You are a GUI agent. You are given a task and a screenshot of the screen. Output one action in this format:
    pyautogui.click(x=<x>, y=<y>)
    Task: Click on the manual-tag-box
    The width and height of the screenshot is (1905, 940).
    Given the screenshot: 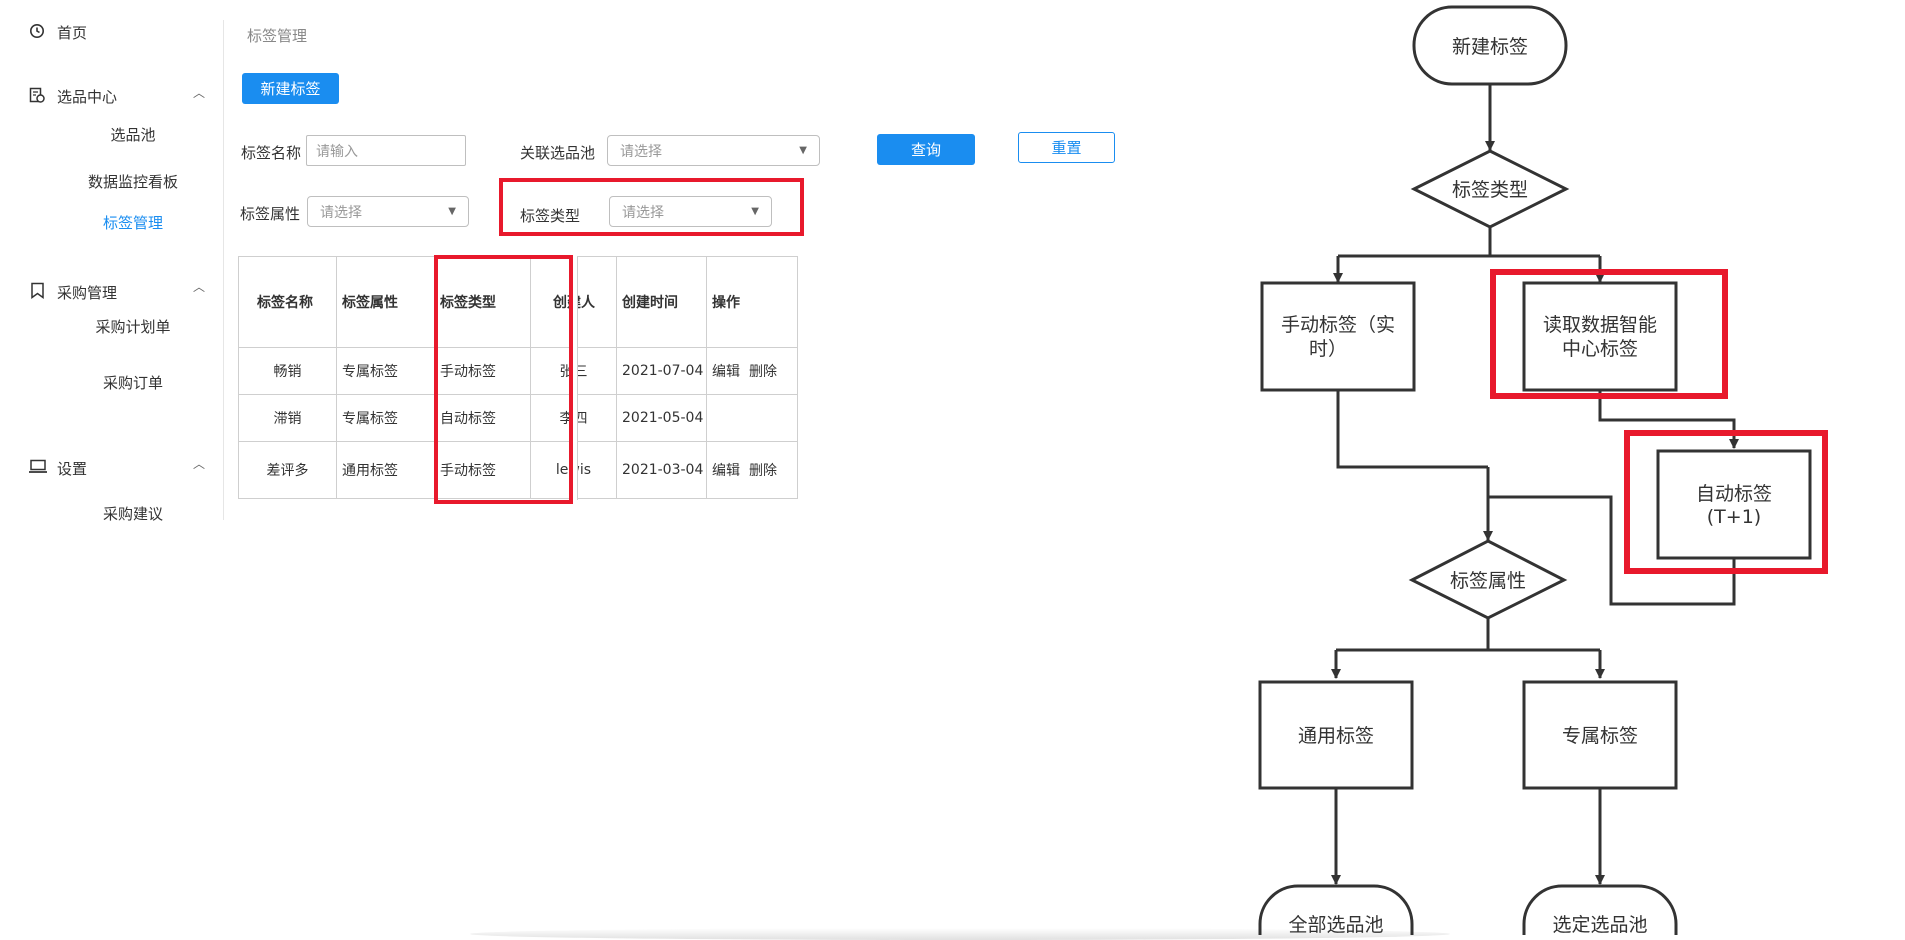 What is the action you would take?
    pyautogui.click(x=1338, y=336)
    